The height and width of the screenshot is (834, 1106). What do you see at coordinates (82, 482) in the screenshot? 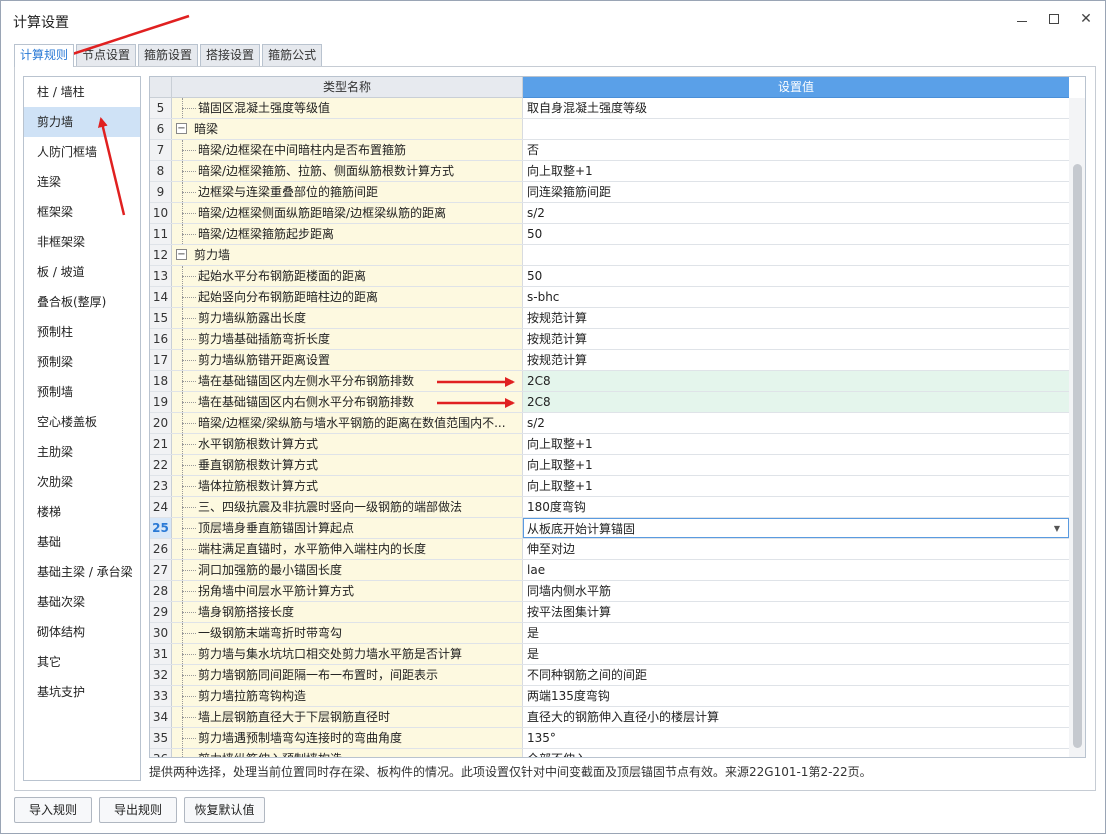
I see `sidebar-item-secondary-rib-beam: 次肋梁` at bounding box center [82, 482].